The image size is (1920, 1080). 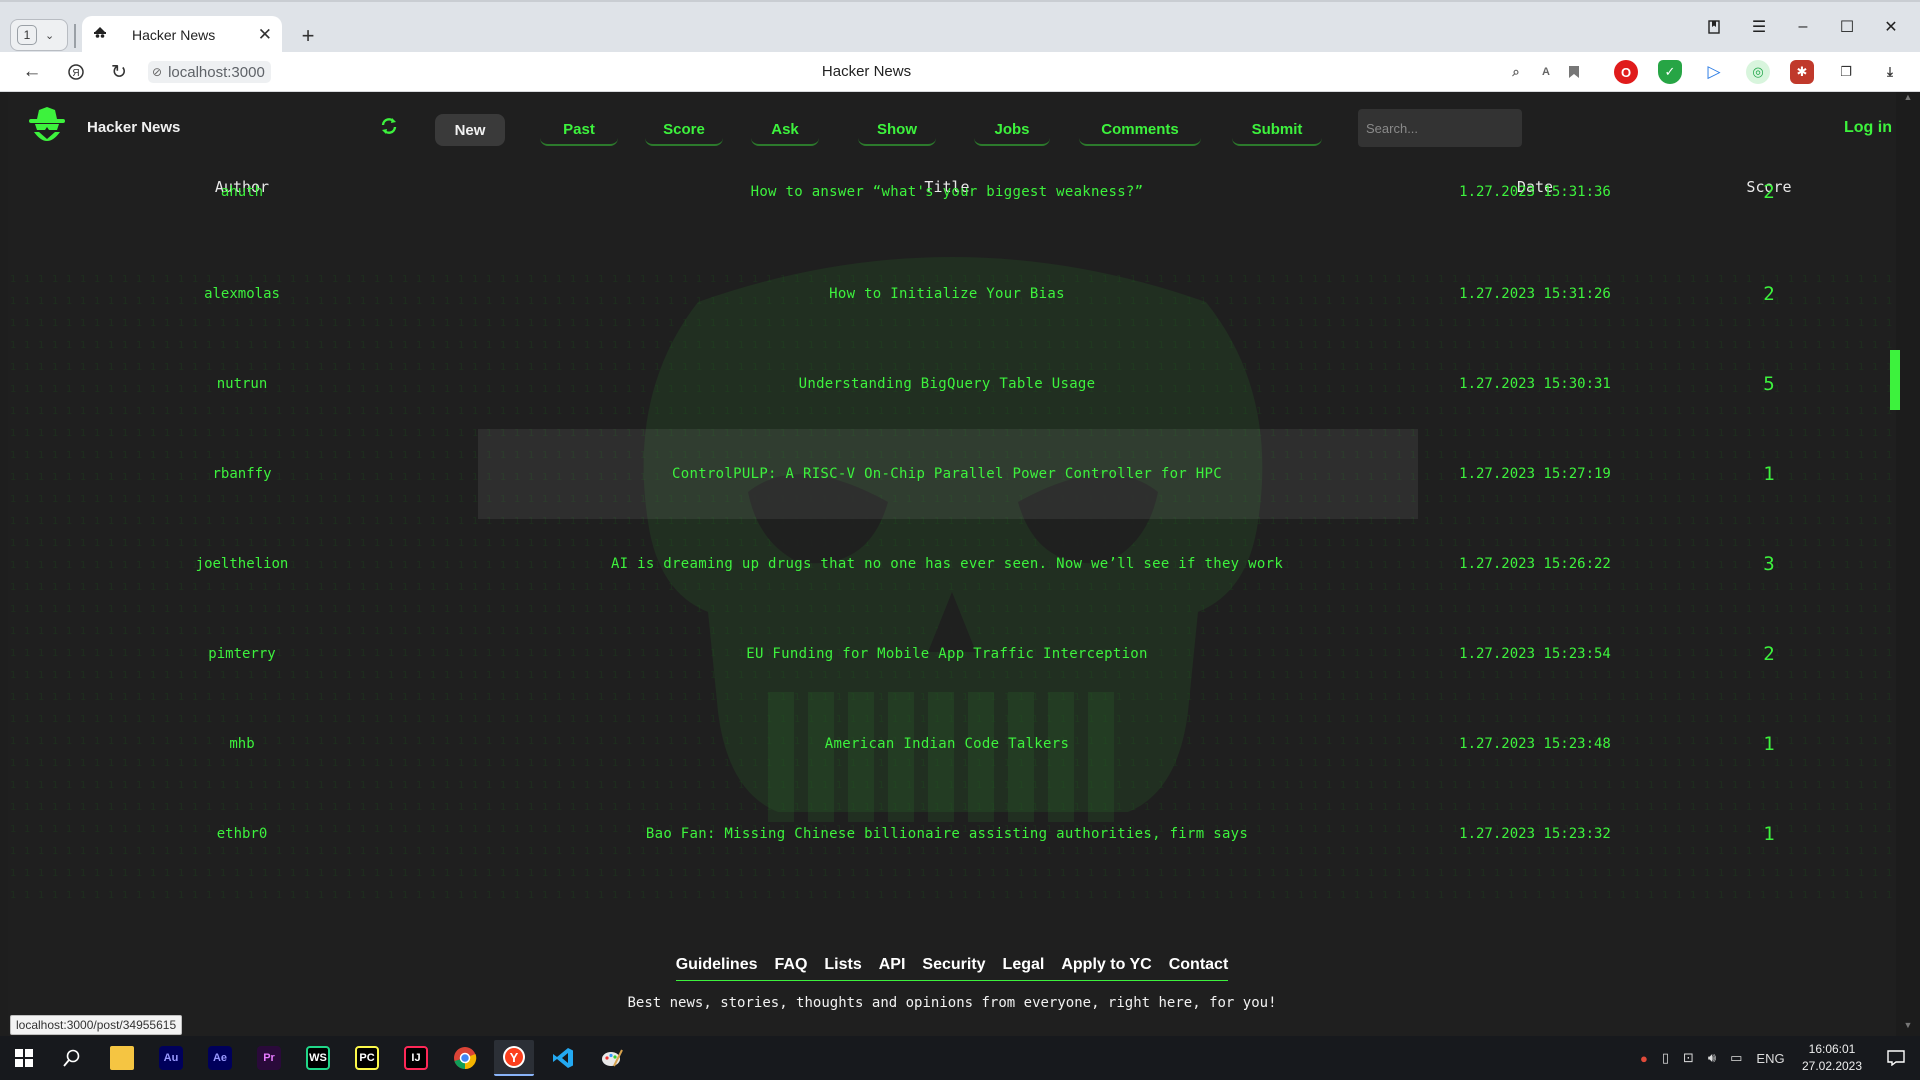 What do you see at coordinates (72, 1058) in the screenshot?
I see `search-icon` at bounding box center [72, 1058].